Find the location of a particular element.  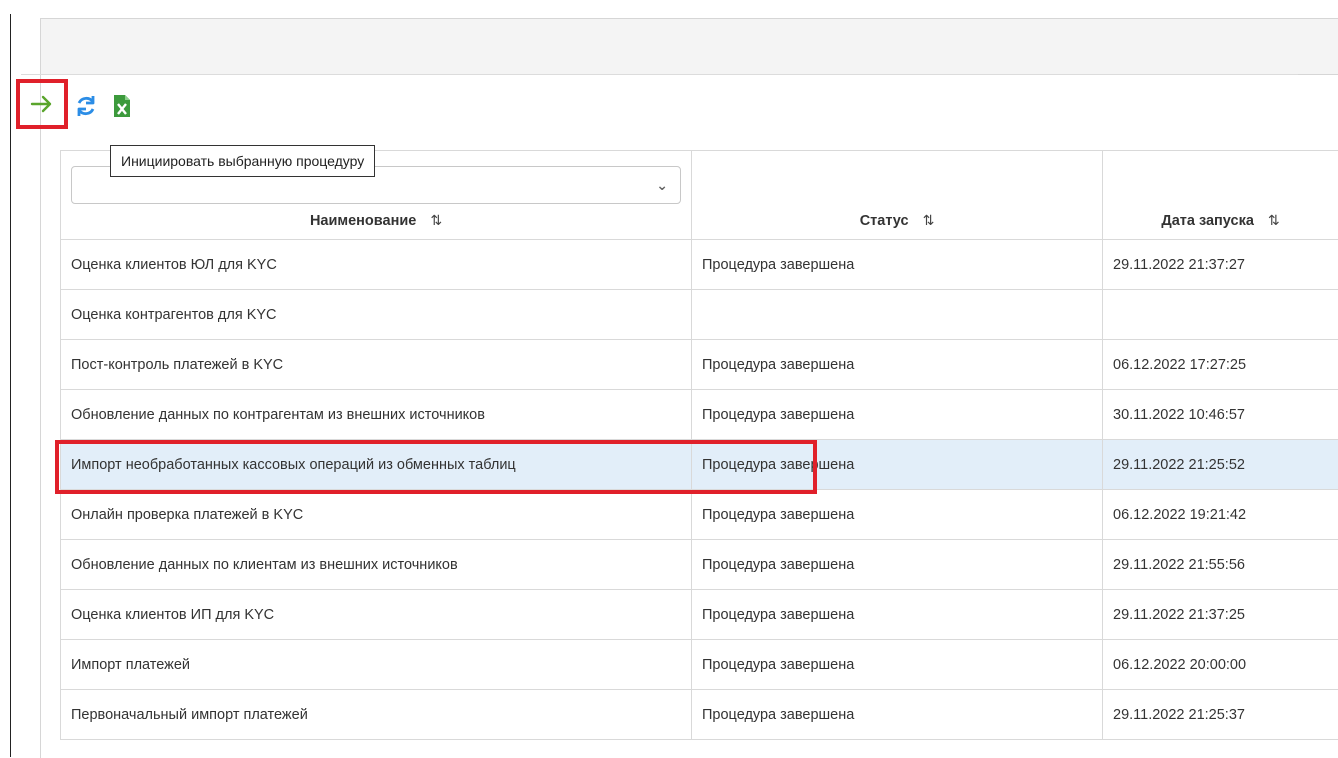

column-header-date: Дата запуска ⇅ is located at coordinates (1220, 195).